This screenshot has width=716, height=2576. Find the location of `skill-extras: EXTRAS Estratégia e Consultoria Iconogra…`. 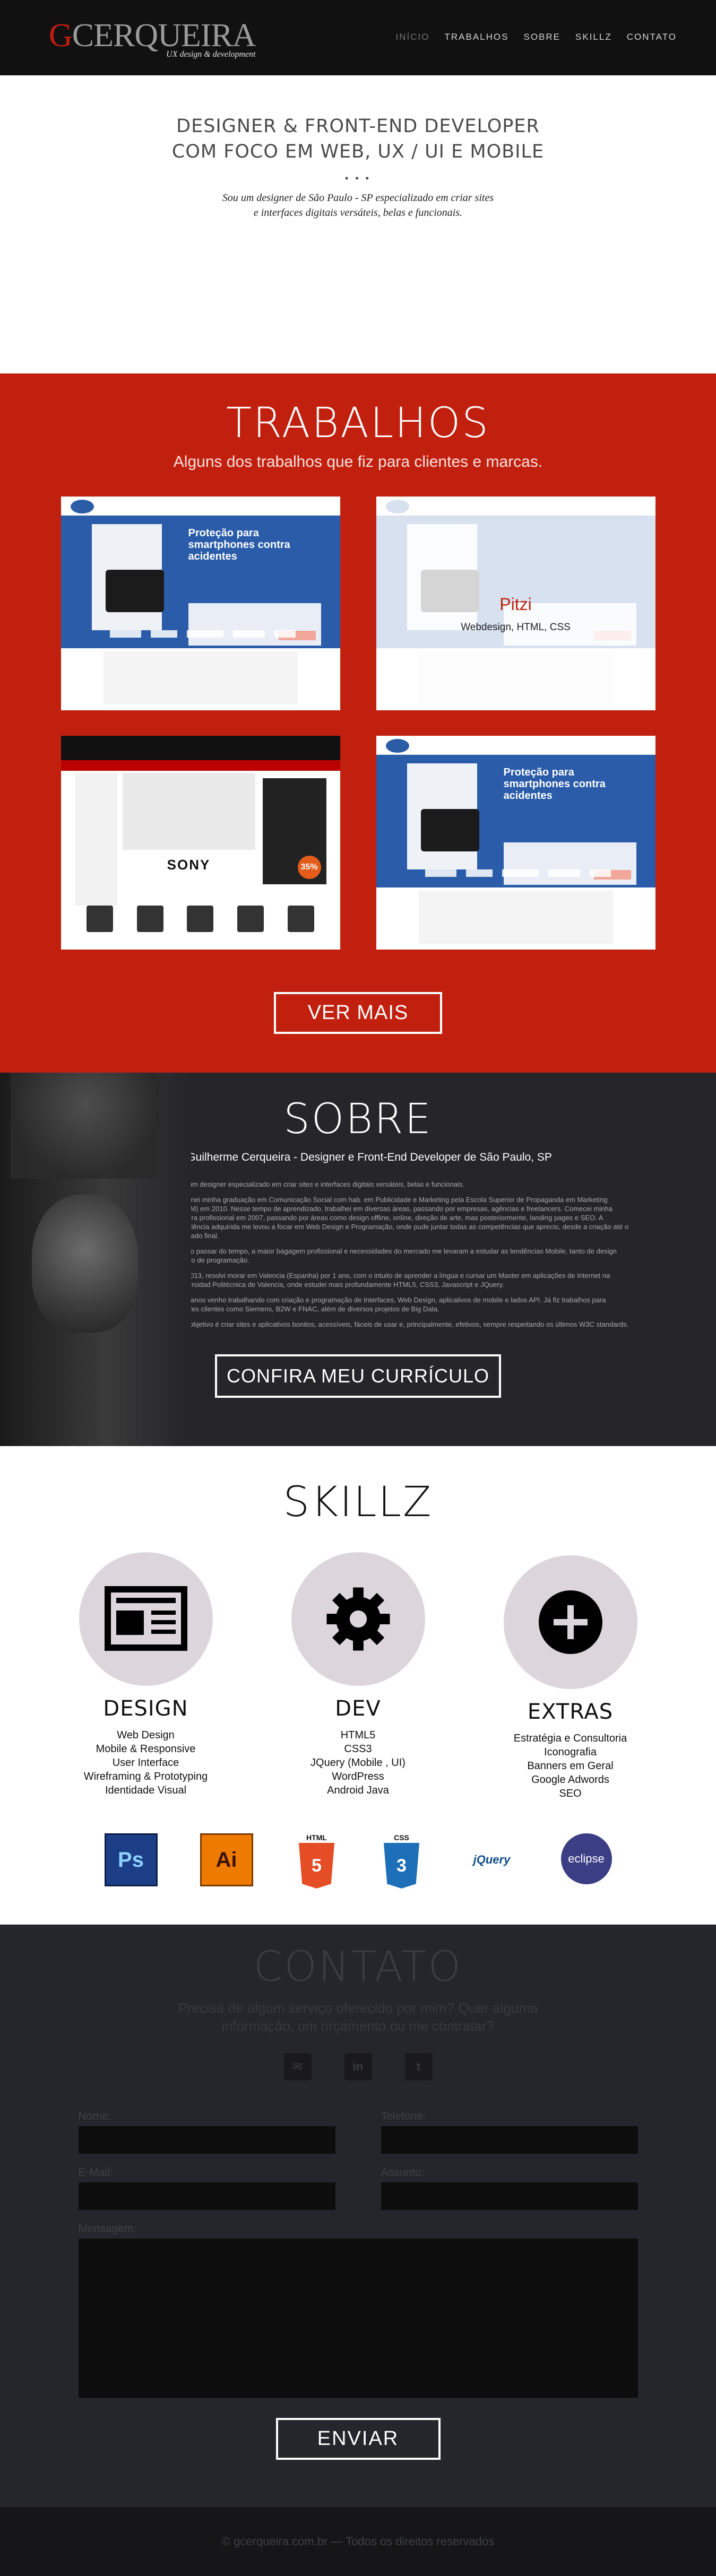

skill-extras: EXTRAS Estratégia e Consultoria Iconogra… is located at coordinates (570, 1678).